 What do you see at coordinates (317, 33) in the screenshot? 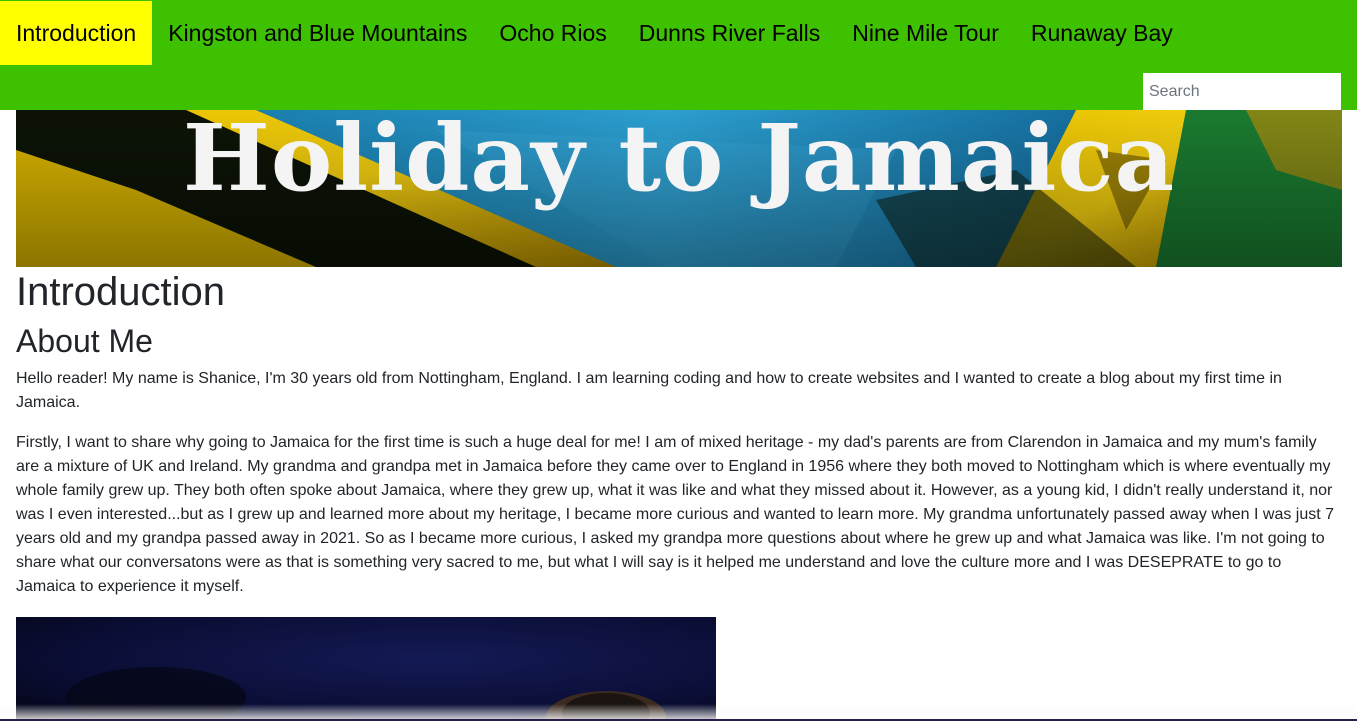
I see `nav-item-kingston-blue-mountains: Kingston and Blue Mountains` at bounding box center [317, 33].